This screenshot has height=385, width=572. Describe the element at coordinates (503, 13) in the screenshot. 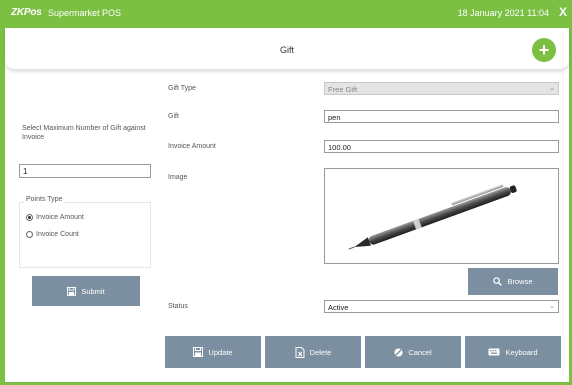

I see `datetime: 18 January 2021 11:04` at that location.